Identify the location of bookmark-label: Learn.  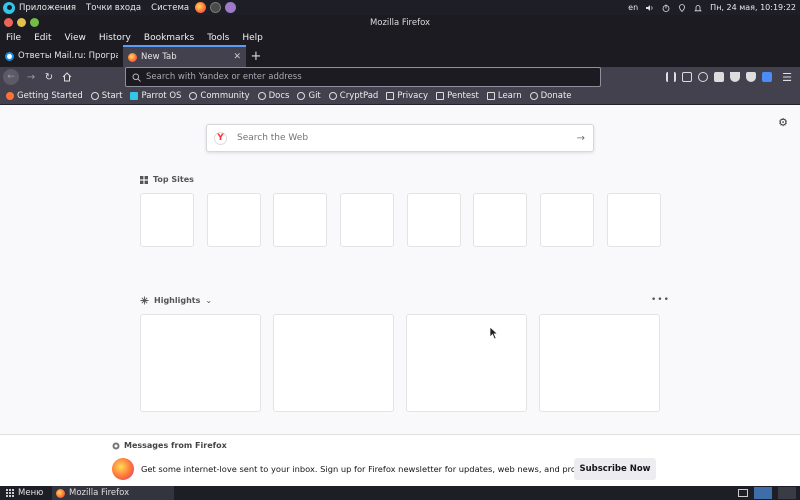
(509, 95).